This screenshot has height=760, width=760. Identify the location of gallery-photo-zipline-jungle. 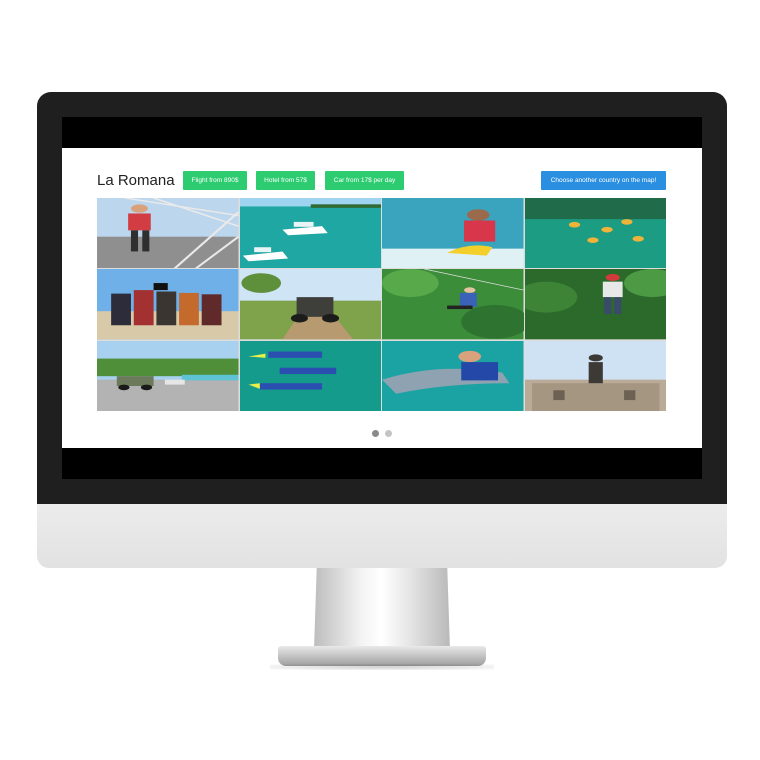
(453, 304).